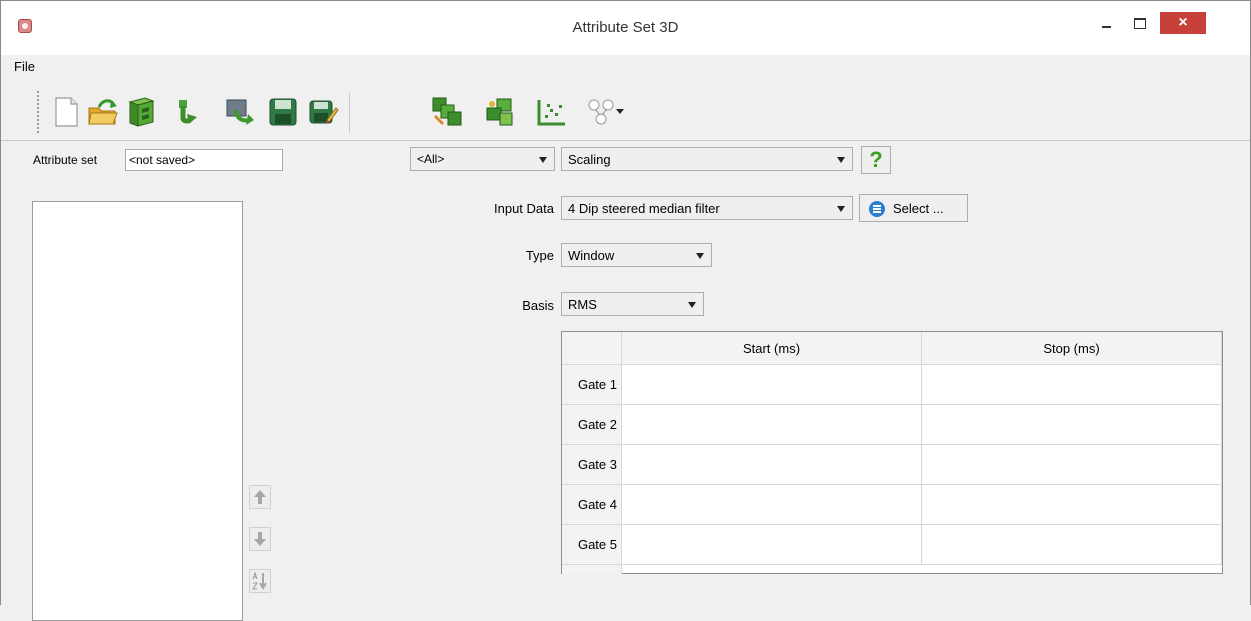 This screenshot has width=1251, height=621. What do you see at coordinates (772, 505) in the screenshot?
I see `gate-4-start-cell` at bounding box center [772, 505].